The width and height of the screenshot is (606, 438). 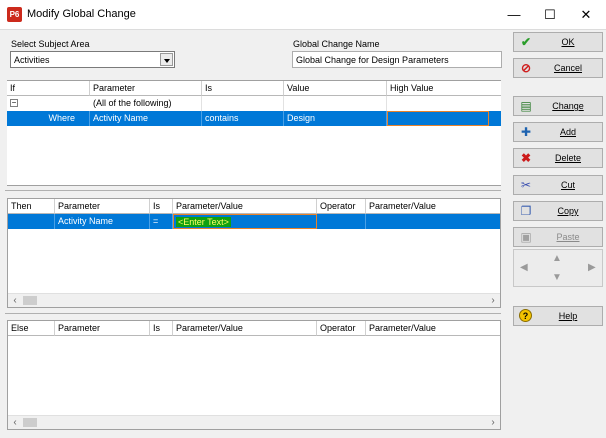 What do you see at coordinates (203, 222) in the screenshot?
I see `enter-text-placeholder: <Enter Text>` at bounding box center [203, 222].